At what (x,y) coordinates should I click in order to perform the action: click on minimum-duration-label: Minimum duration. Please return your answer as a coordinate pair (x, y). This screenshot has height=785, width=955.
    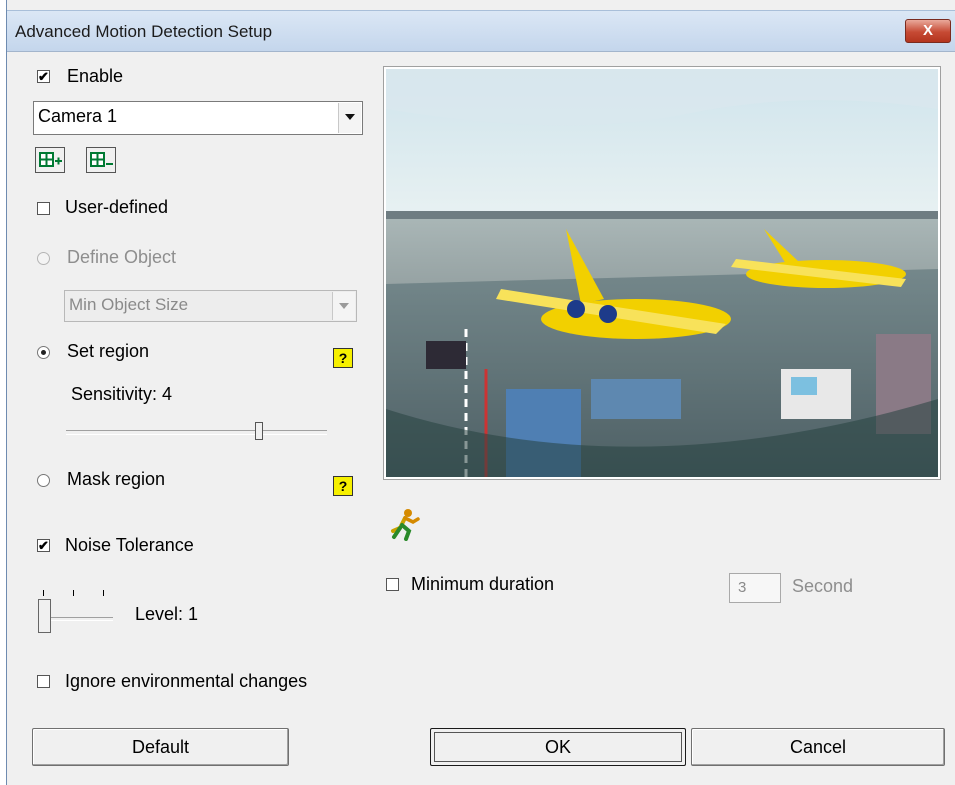
    Looking at the image, I should click on (483, 584).